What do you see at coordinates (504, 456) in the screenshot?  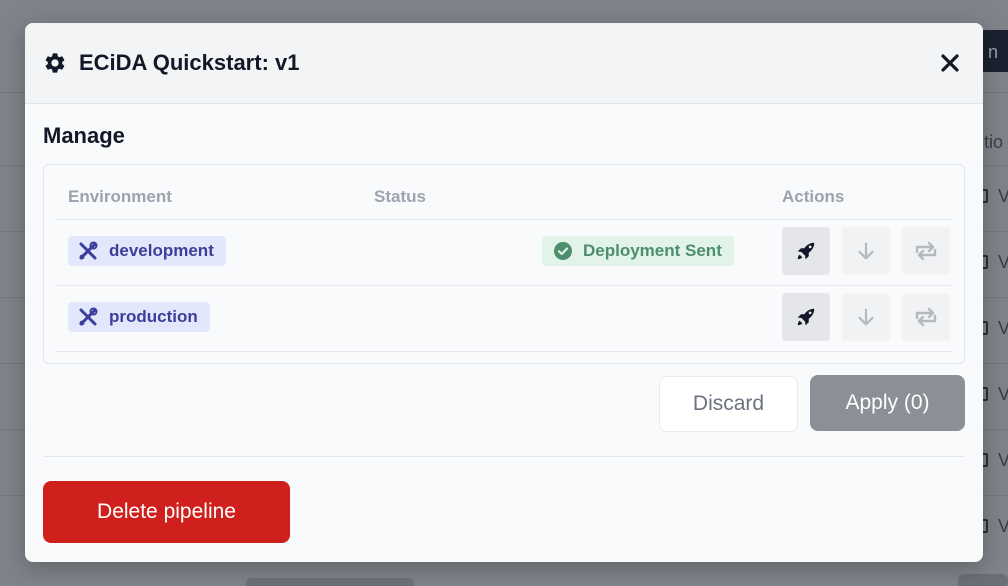 I see `section-divider` at bounding box center [504, 456].